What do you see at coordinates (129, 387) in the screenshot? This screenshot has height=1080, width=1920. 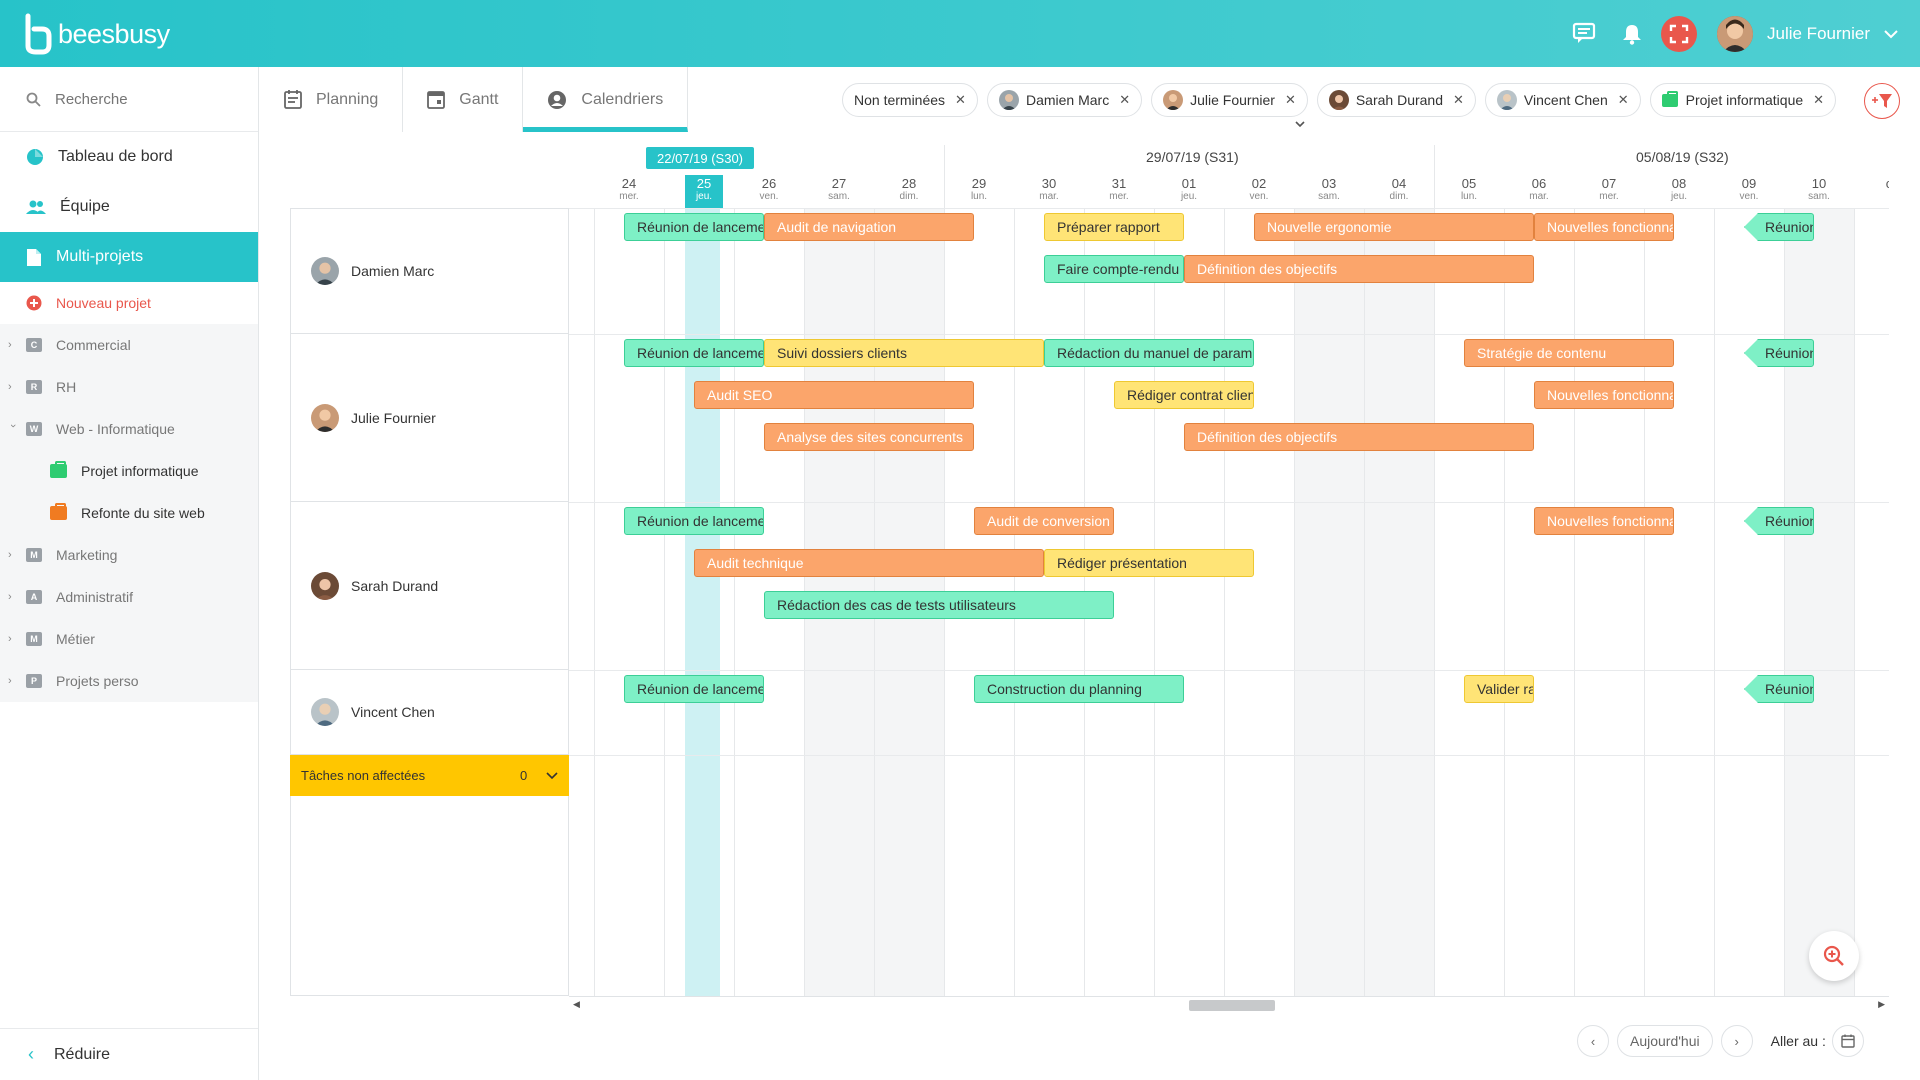 I see `sidebar-group-rh: › R RH` at bounding box center [129, 387].